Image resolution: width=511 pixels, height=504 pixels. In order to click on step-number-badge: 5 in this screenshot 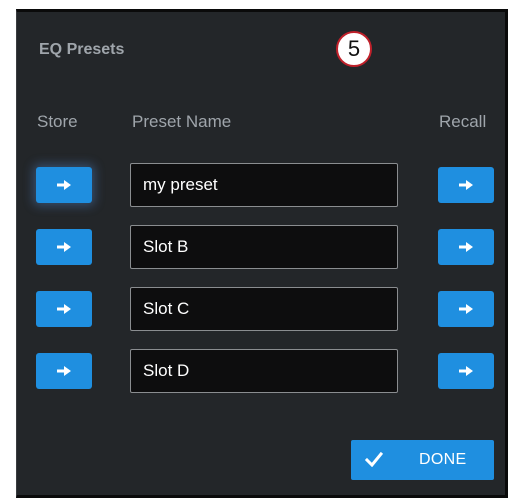, I will do `click(354, 49)`.